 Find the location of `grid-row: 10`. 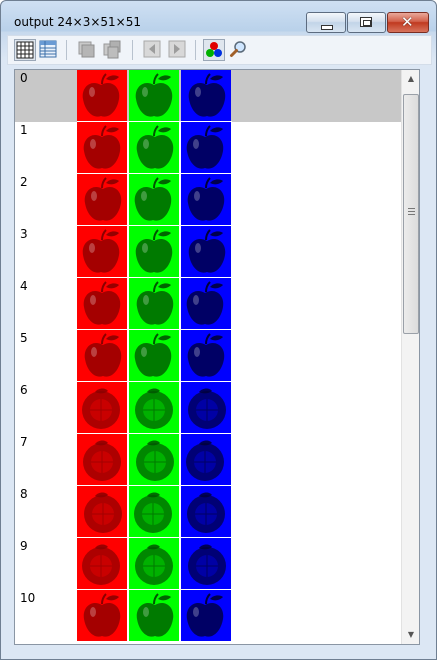

grid-row: 10 is located at coordinates (208, 616).